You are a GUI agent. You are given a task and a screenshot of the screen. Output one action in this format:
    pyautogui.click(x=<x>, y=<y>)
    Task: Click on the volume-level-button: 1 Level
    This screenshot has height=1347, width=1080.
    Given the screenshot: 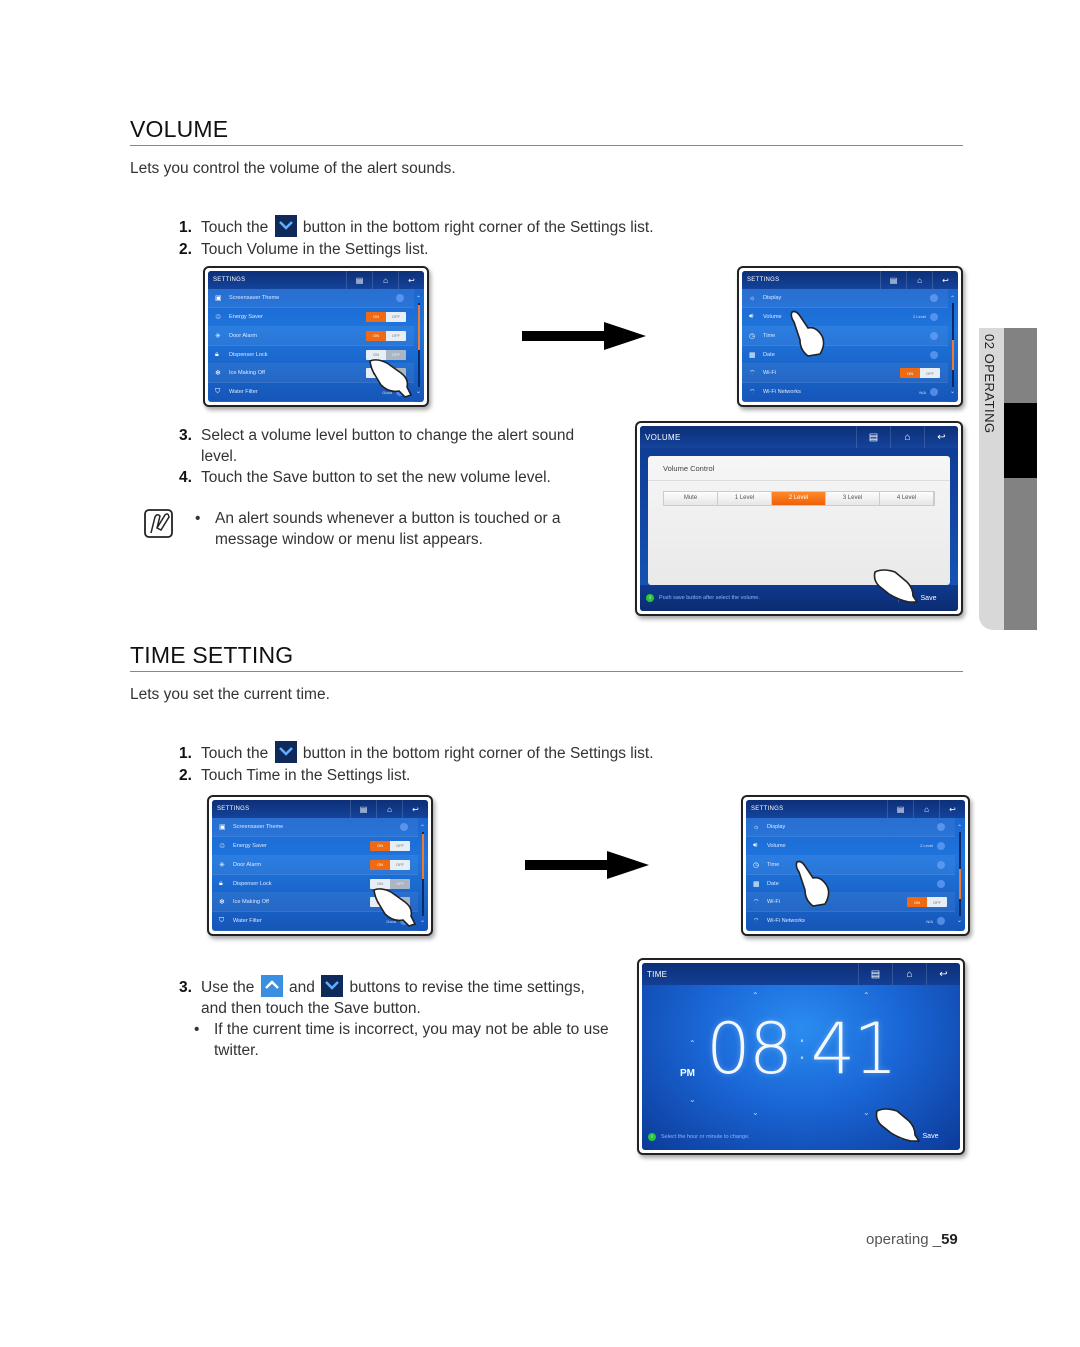 What is the action you would take?
    pyautogui.click(x=745, y=498)
    